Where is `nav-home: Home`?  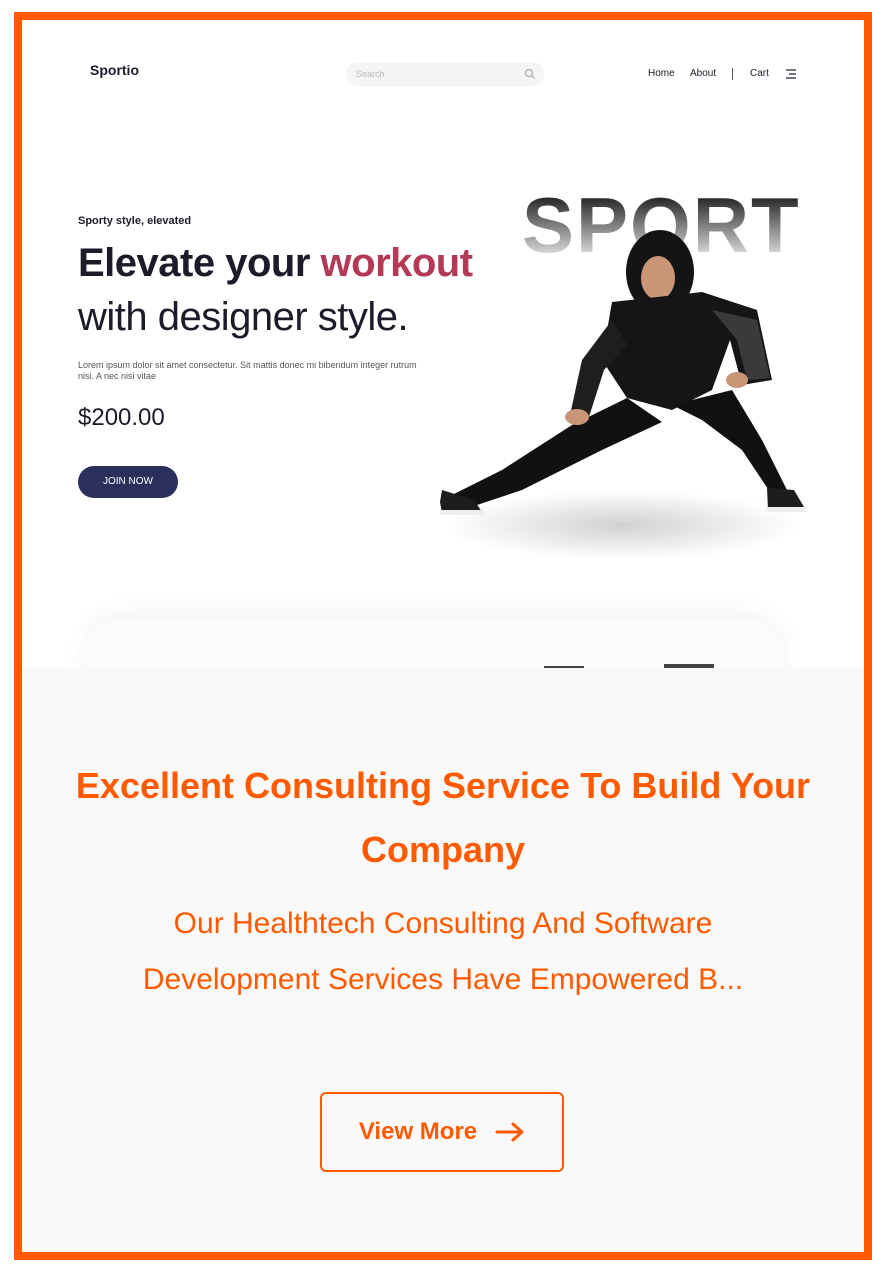 nav-home: Home is located at coordinates (661, 73).